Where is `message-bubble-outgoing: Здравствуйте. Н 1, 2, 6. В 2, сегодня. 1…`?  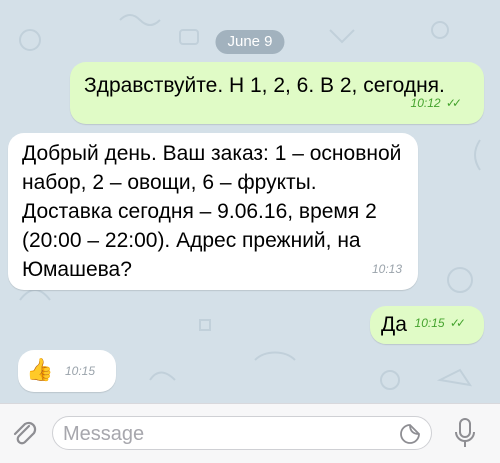 message-bubble-outgoing: Здравствуйте. Н 1, 2, 6. В 2, сегодня. 1… is located at coordinates (277, 93).